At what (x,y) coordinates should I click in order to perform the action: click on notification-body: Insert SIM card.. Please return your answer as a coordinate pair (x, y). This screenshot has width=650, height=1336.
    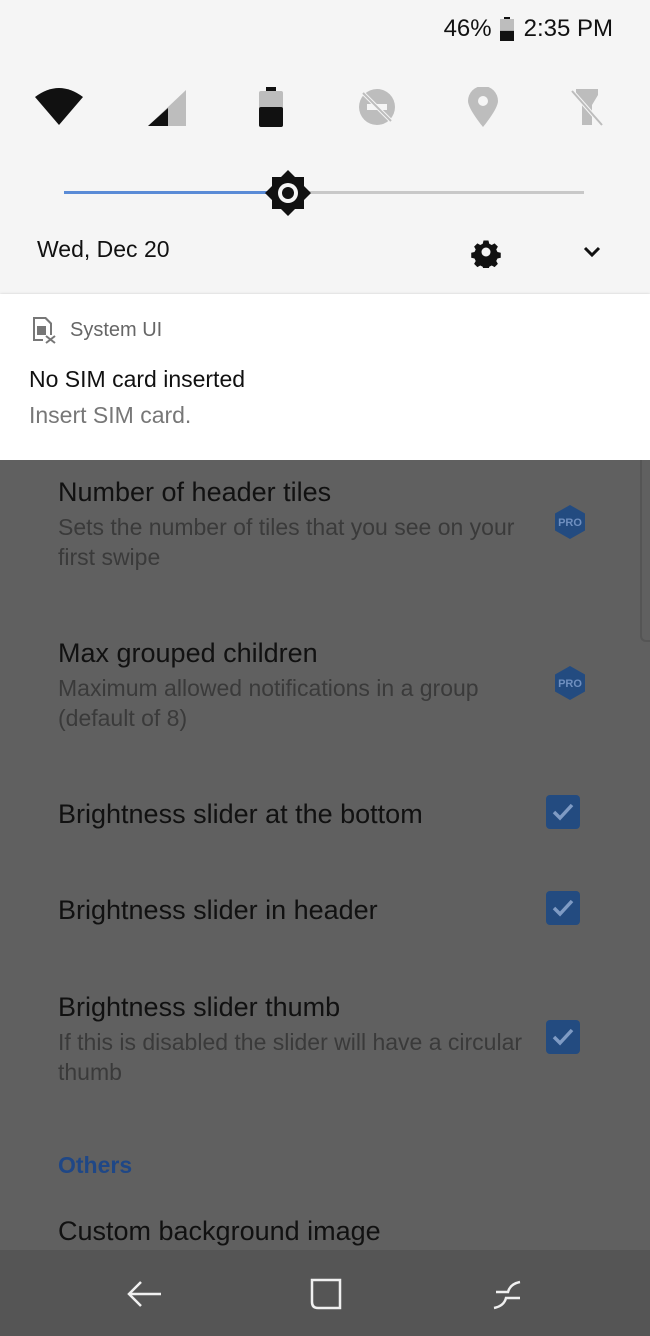
    Looking at the image, I should click on (110, 415).